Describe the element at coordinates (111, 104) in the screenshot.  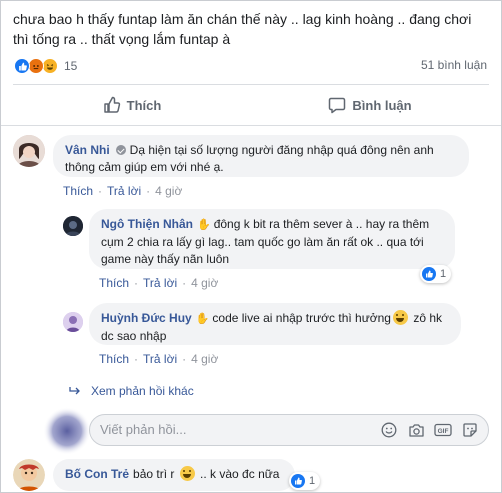
I see `thumbs-up-icon` at that location.